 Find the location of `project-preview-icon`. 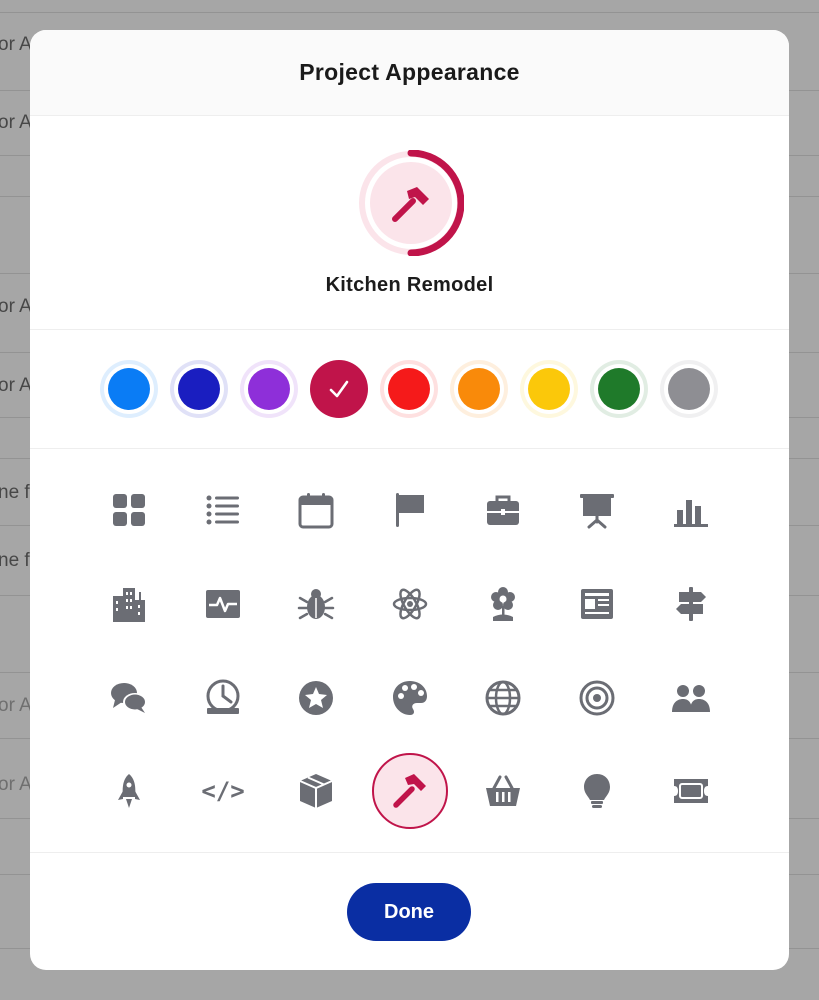

project-preview-icon is located at coordinates (411, 203).